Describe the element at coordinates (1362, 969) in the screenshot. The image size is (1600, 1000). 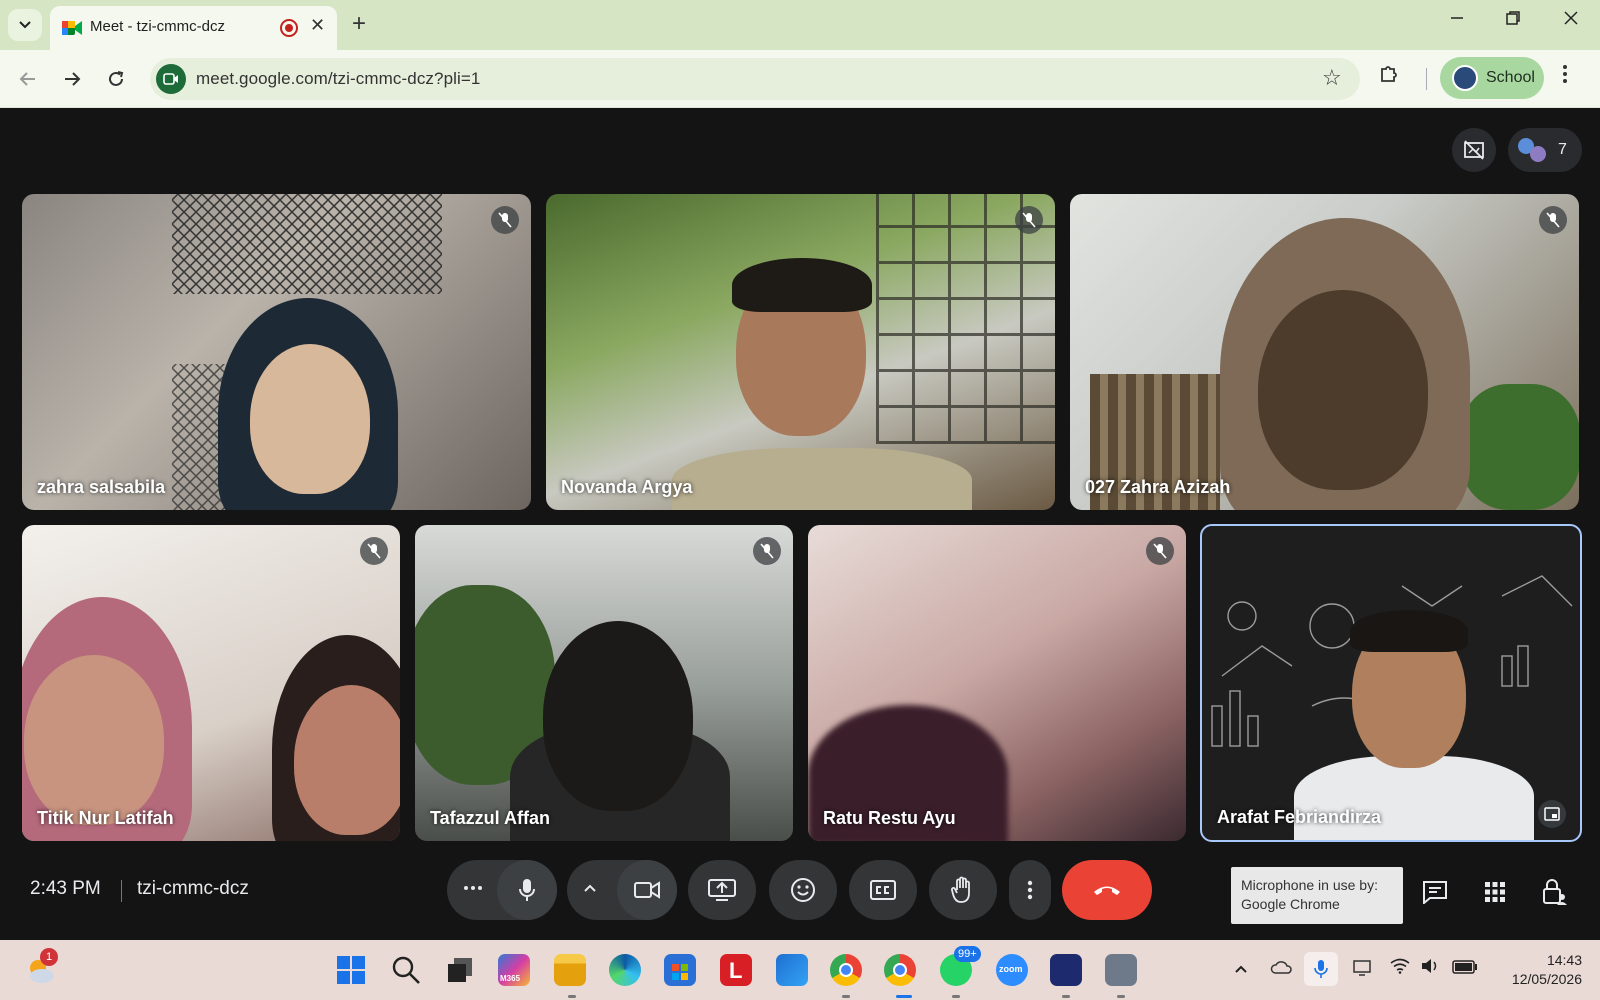
I see `display-settings-icon` at that location.